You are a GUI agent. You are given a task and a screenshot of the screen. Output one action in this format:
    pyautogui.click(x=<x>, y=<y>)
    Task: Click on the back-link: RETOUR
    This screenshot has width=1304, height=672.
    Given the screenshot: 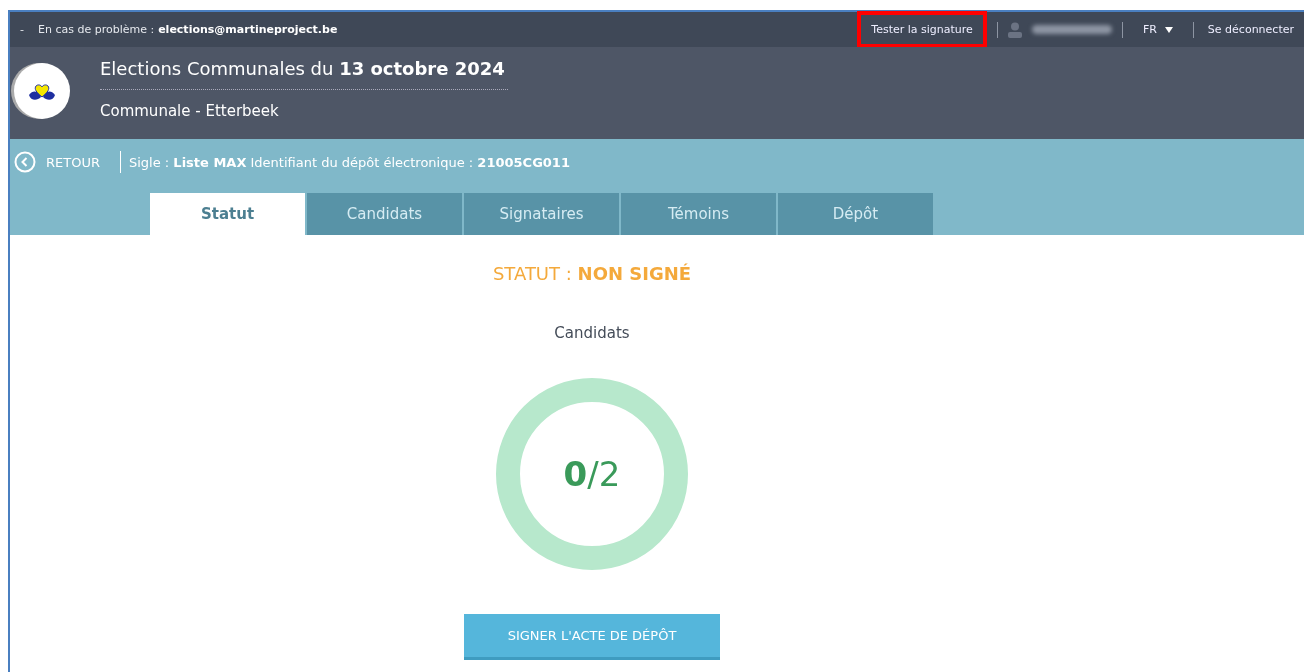 What is the action you would take?
    pyautogui.click(x=67, y=162)
    